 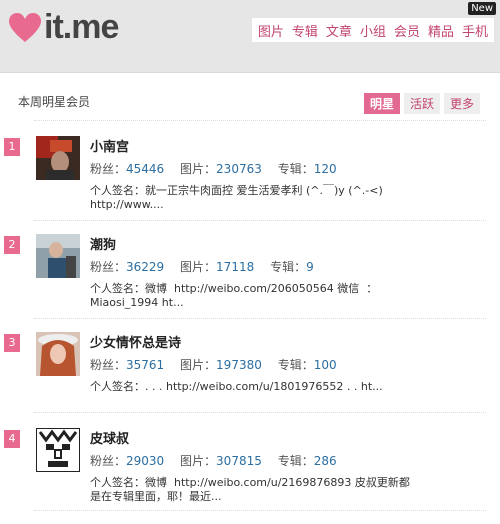 I want to click on member-stats: 粉丝：35761 图片：197380 专辑：100, so click(x=219, y=364).